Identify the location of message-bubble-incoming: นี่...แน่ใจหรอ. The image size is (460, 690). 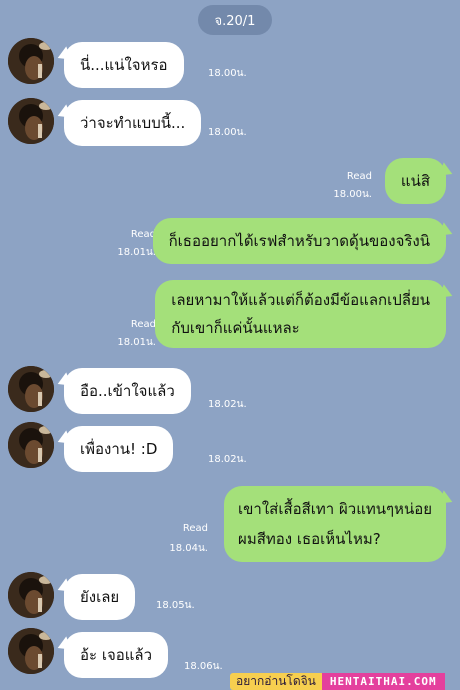
(124, 65).